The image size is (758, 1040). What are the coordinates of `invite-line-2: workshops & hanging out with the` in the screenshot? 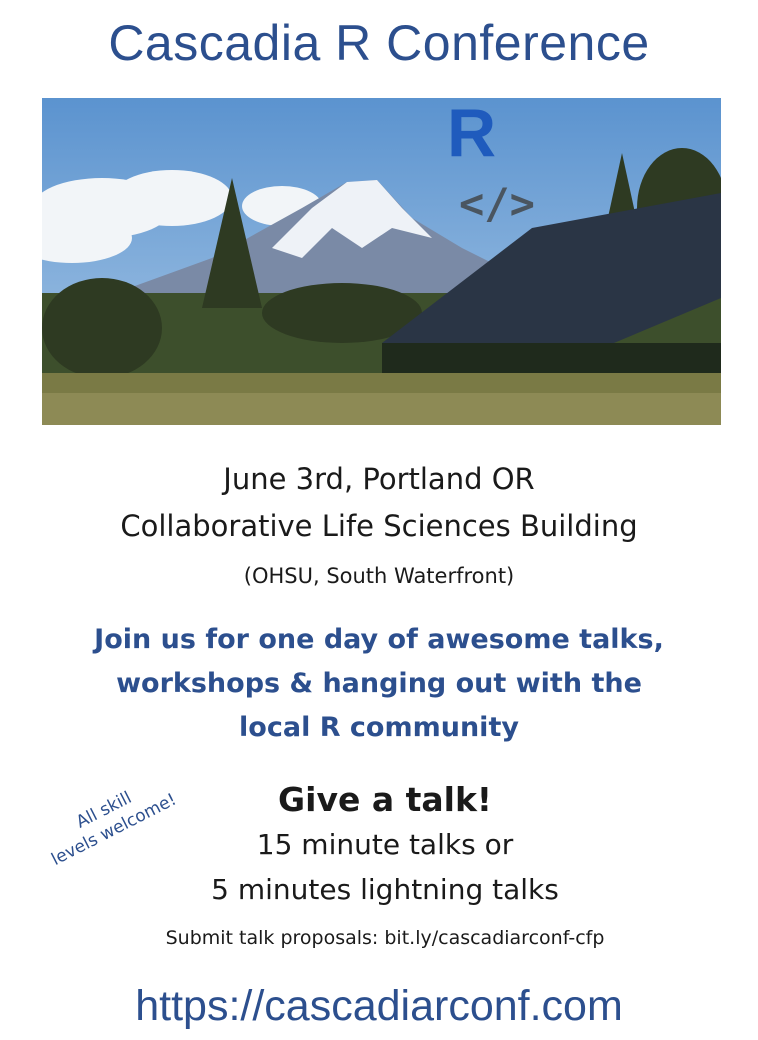 It's located at (379, 683).